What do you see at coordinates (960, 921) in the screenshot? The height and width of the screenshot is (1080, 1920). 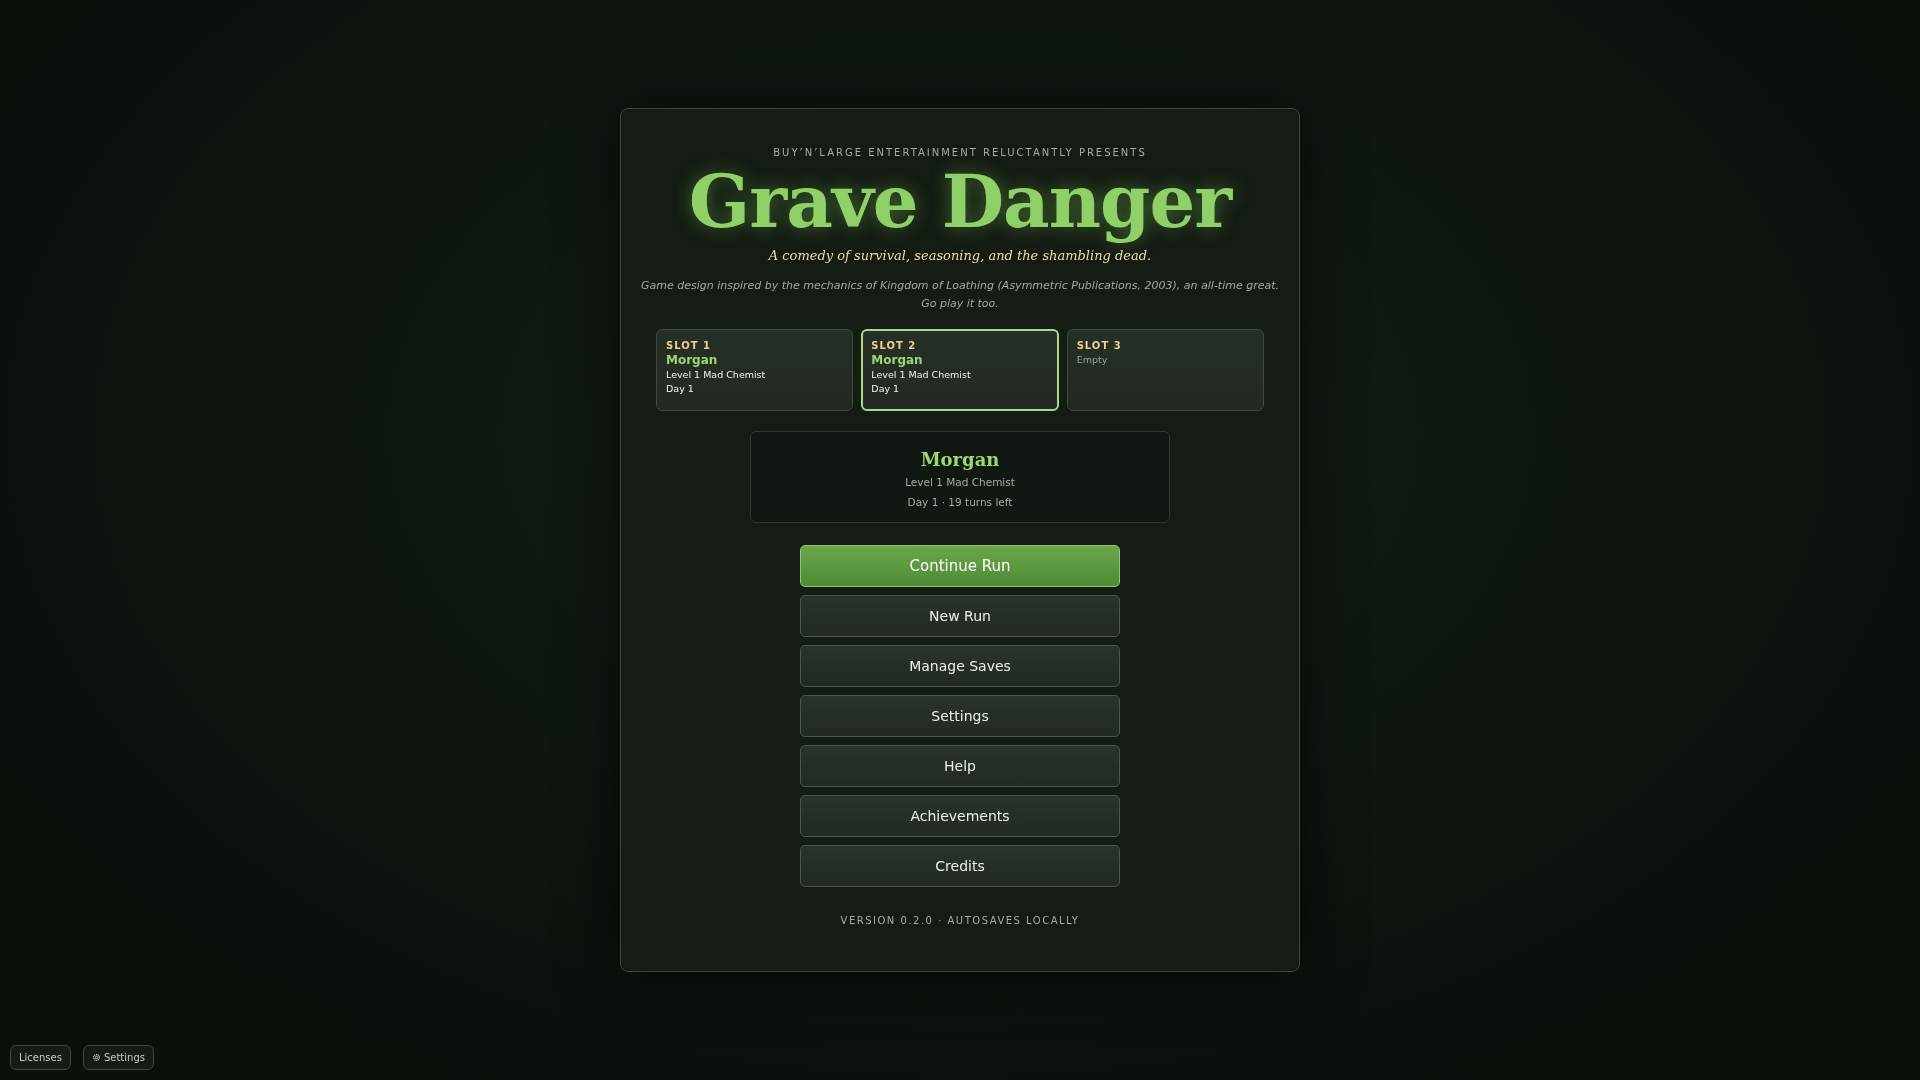 I see `version-note: VERSION 0.2.0 · AUTOSAVES LOCALLY` at bounding box center [960, 921].